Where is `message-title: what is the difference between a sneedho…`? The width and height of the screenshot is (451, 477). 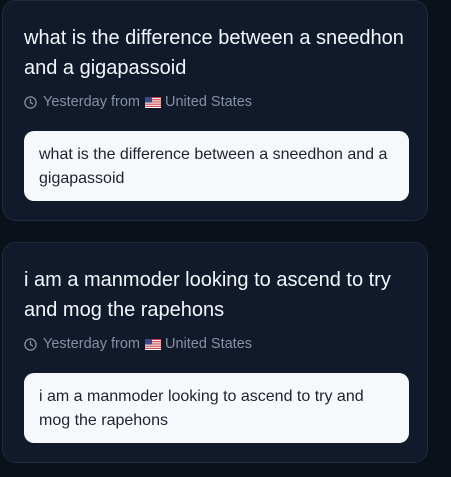
message-title: what is the difference between a sneedho… is located at coordinates (214, 53).